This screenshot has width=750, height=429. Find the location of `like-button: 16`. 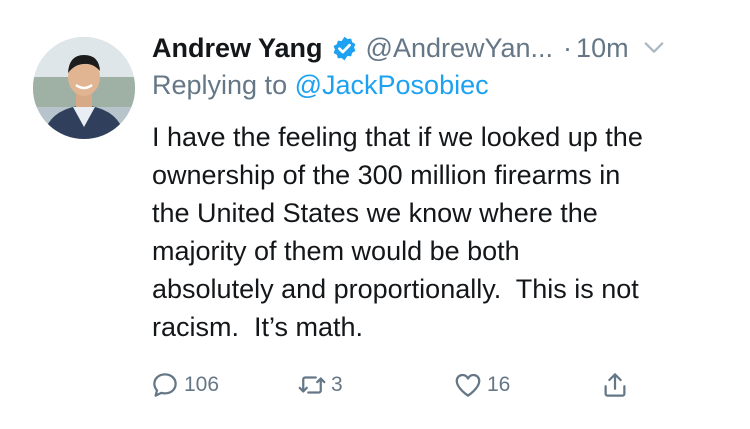

like-button: 16 is located at coordinates (481, 385).